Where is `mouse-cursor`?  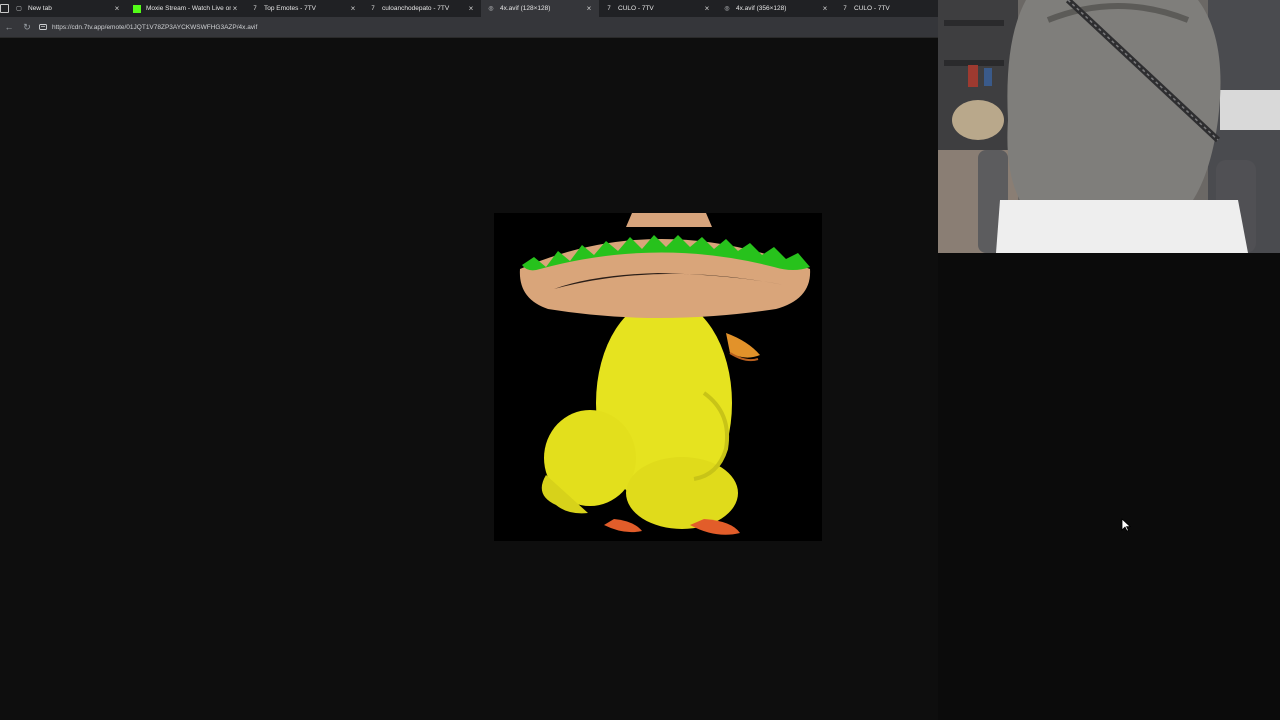 mouse-cursor is located at coordinates (1126, 525).